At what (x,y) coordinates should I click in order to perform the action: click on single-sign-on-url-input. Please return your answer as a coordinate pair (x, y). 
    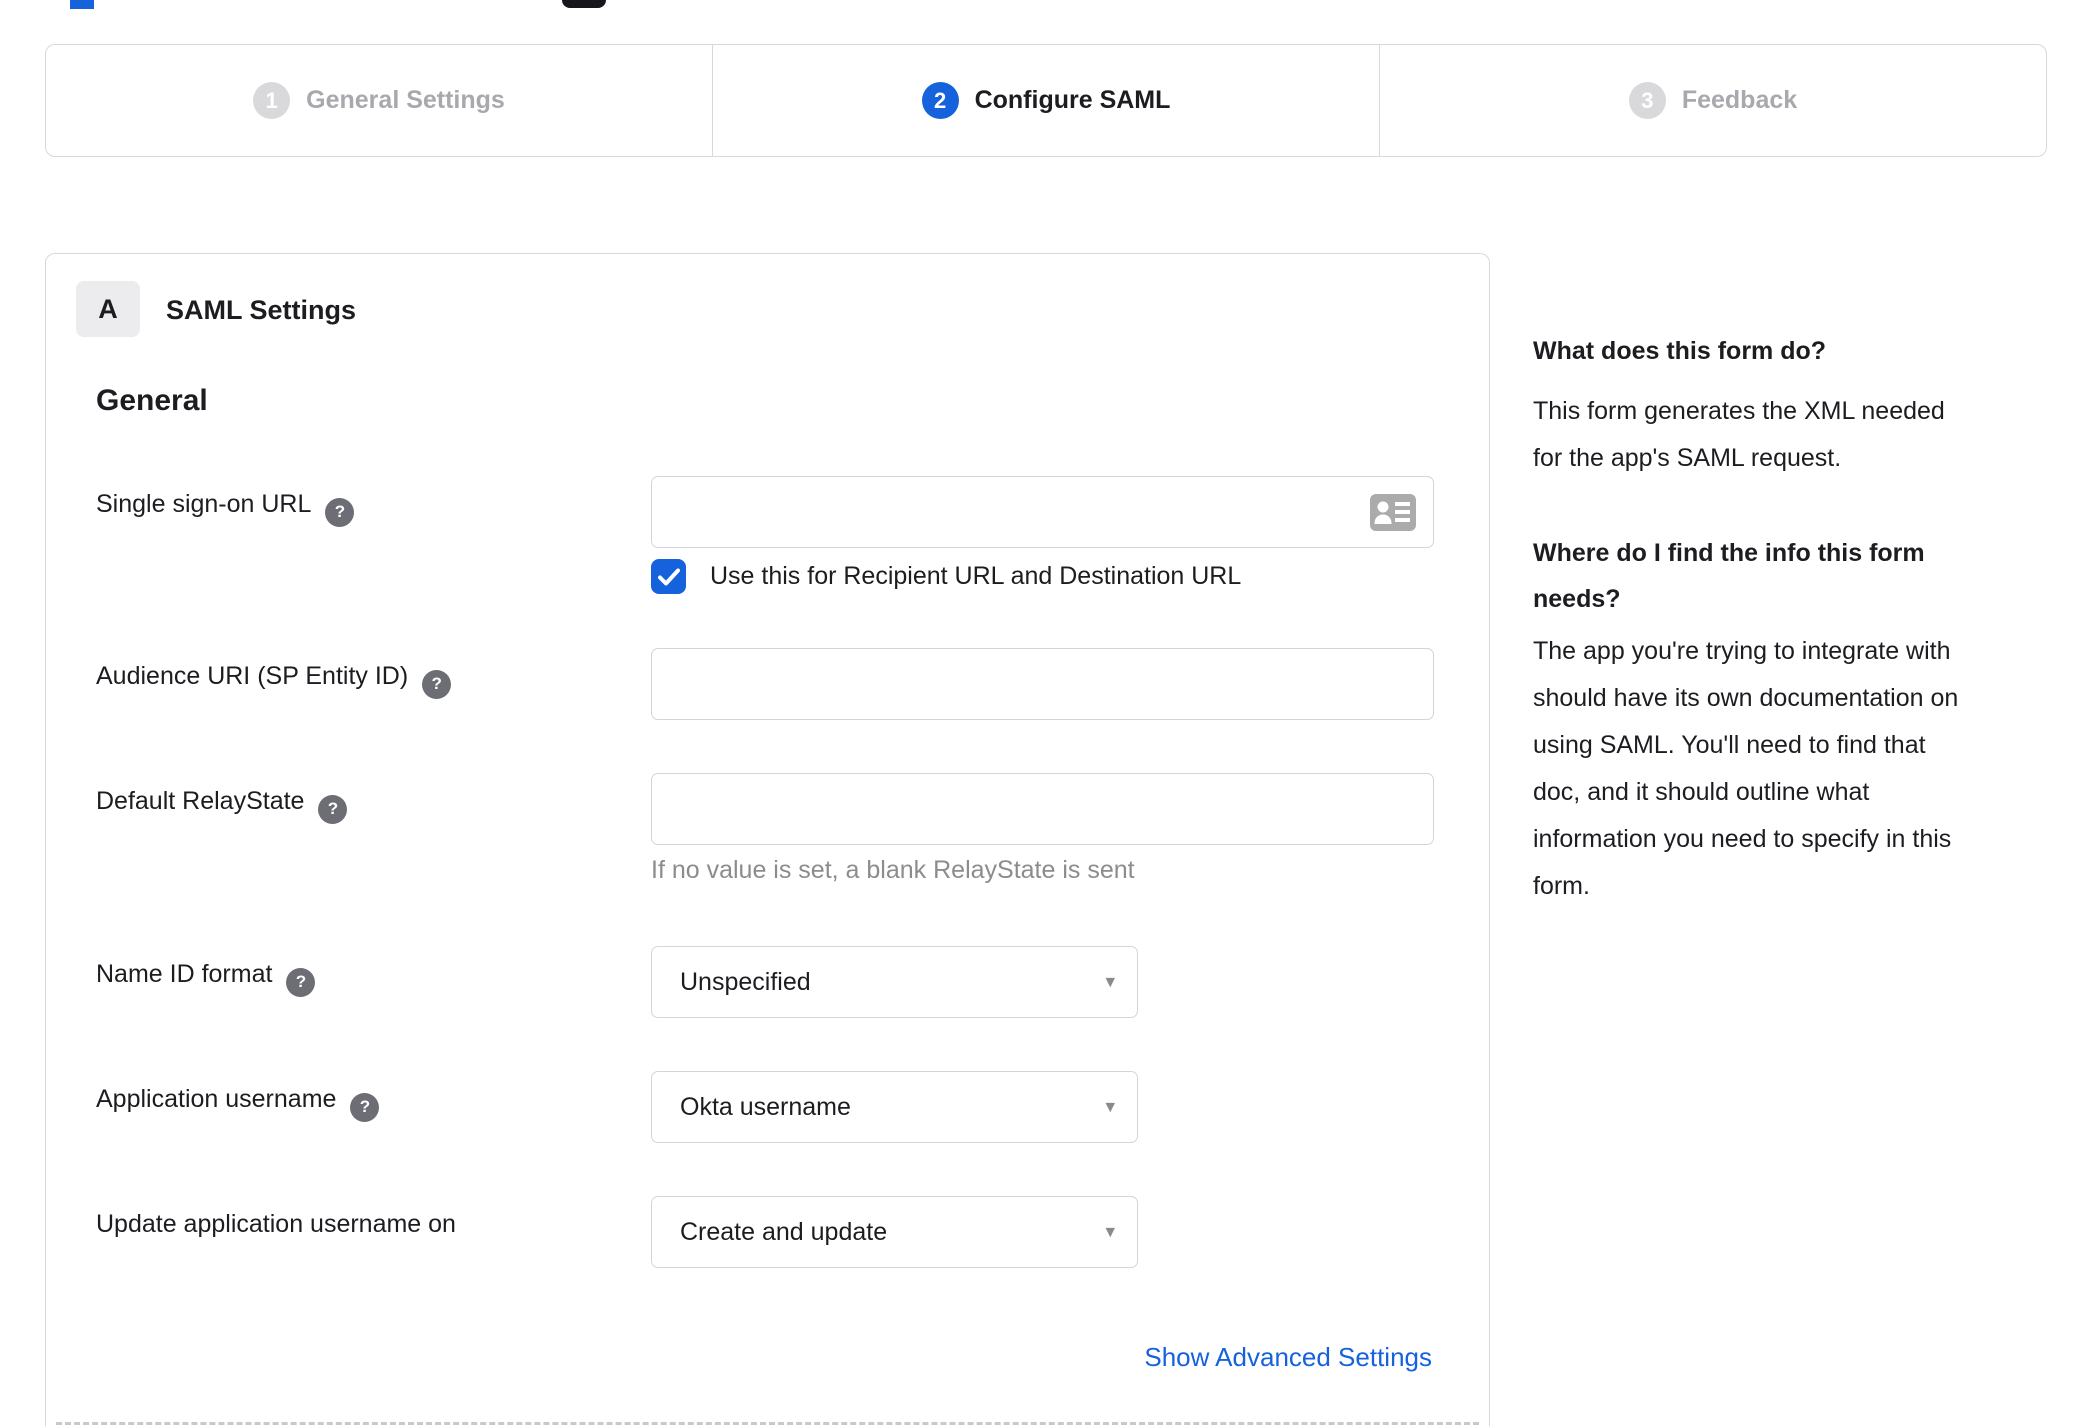
    Looking at the image, I should click on (1042, 512).